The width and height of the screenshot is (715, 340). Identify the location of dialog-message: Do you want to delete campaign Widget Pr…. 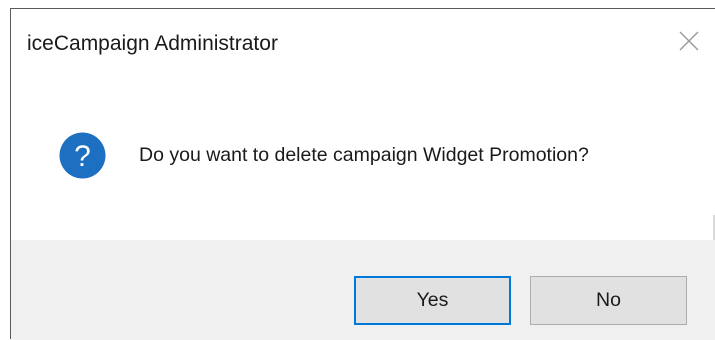
(364, 155).